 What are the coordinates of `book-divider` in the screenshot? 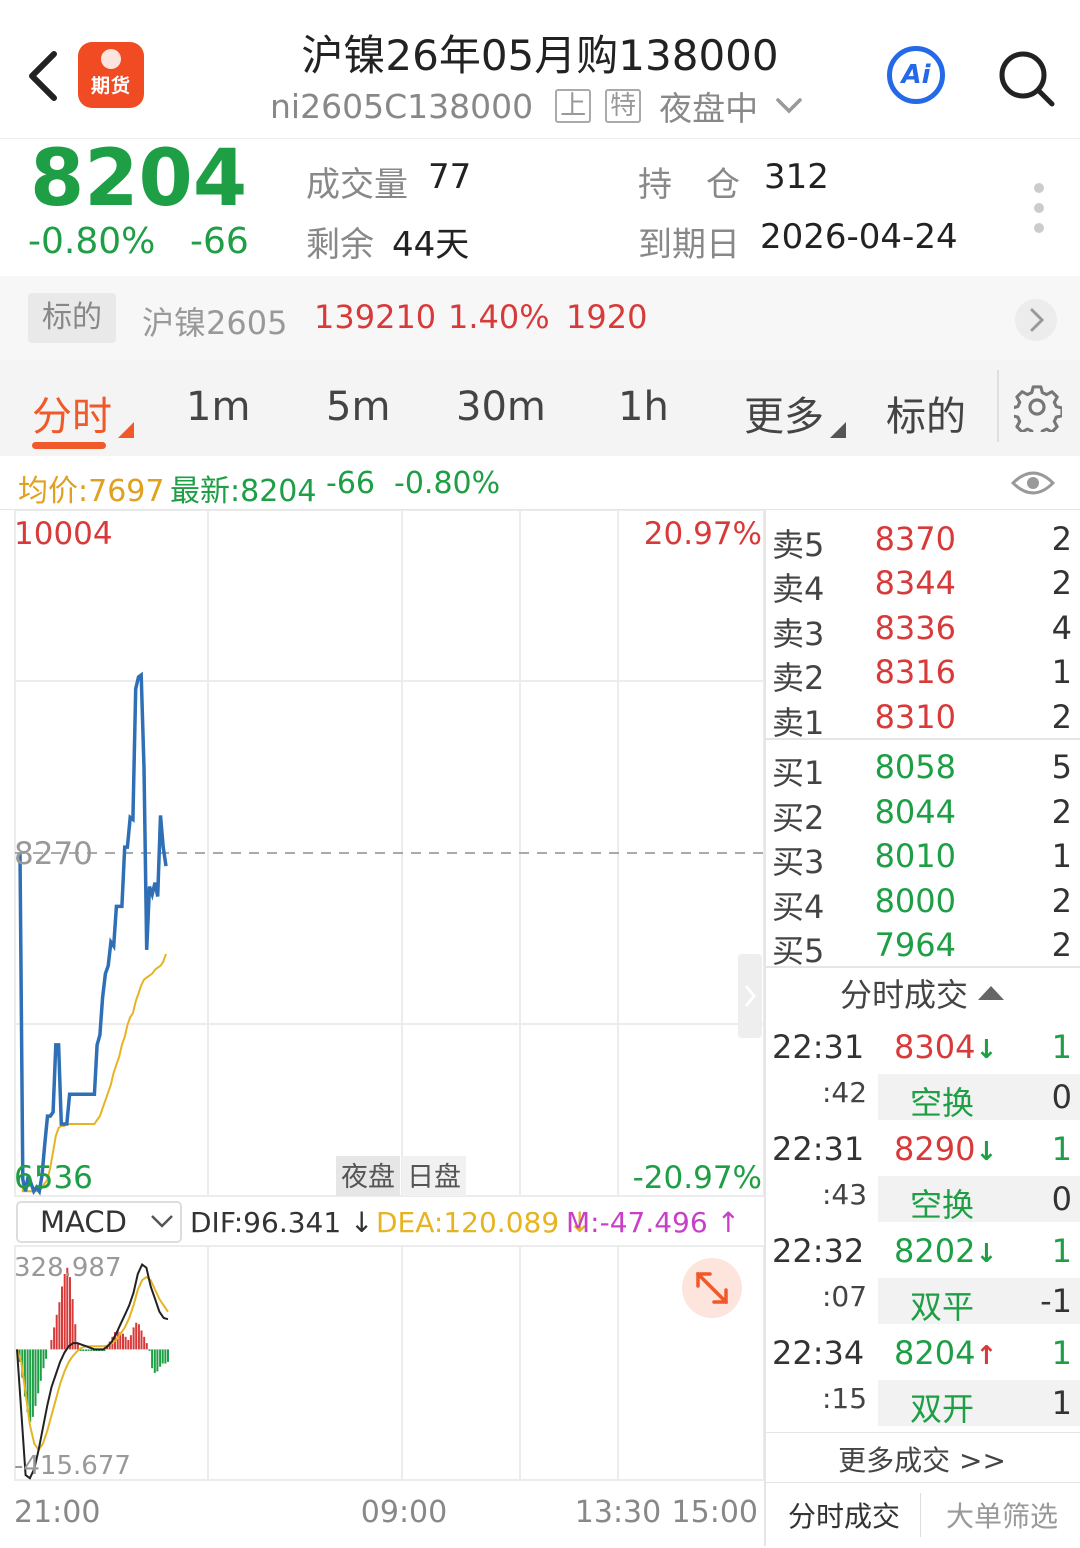 It's located at (922, 739).